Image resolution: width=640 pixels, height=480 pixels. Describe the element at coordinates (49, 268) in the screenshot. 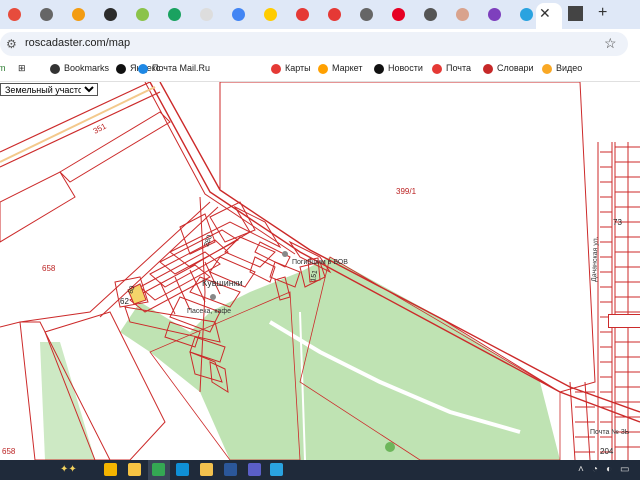

I see `label-658-a: 658` at that location.